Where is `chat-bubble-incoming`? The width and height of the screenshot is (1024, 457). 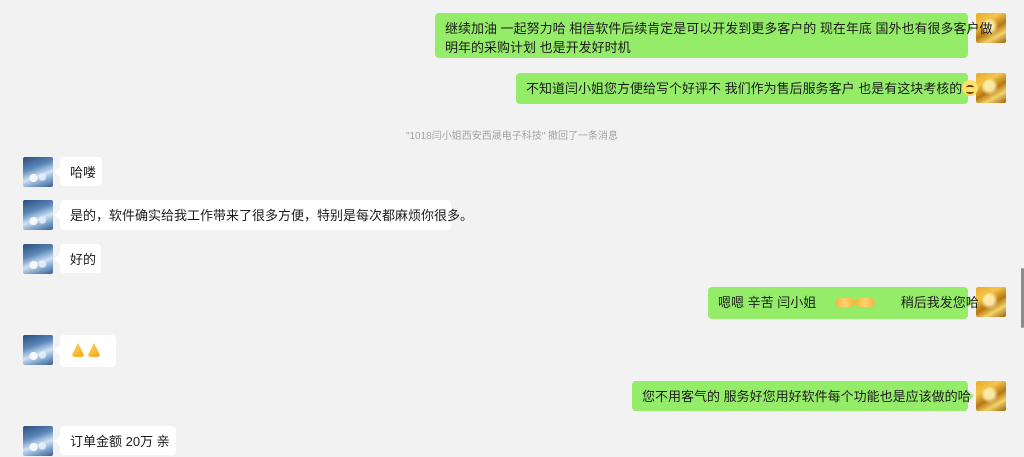 chat-bubble-incoming is located at coordinates (88, 351).